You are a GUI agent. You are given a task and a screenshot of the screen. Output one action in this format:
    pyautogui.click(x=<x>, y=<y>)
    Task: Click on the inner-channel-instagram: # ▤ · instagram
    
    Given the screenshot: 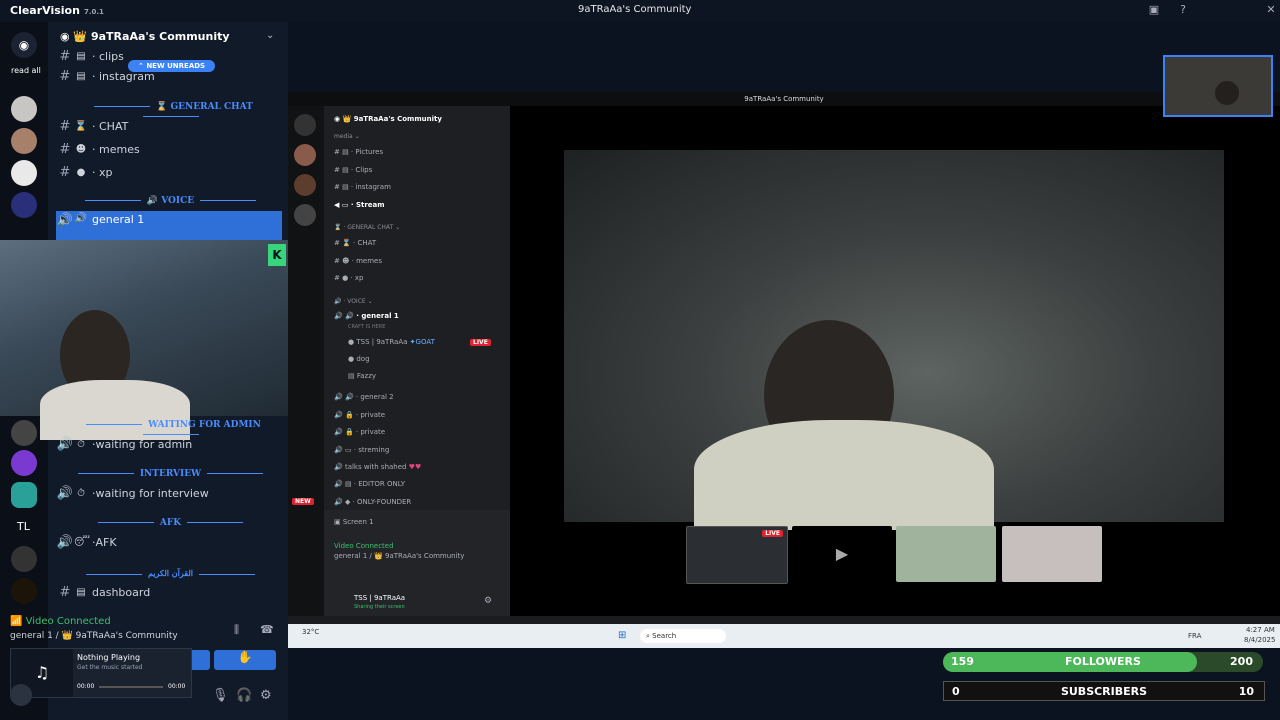 What is the action you would take?
    pyautogui.click(x=362, y=187)
    